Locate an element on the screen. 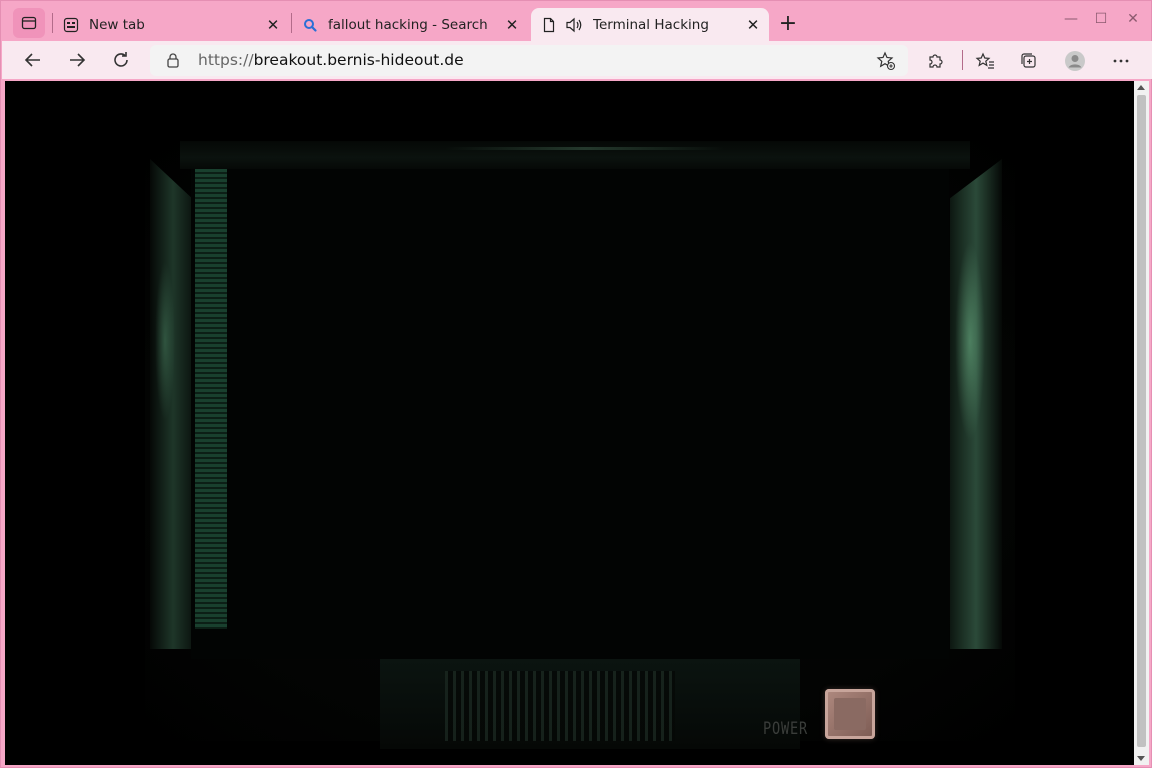 This screenshot has width=1152, height=768. tab-actions-icon is located at coordinates (29, 23).